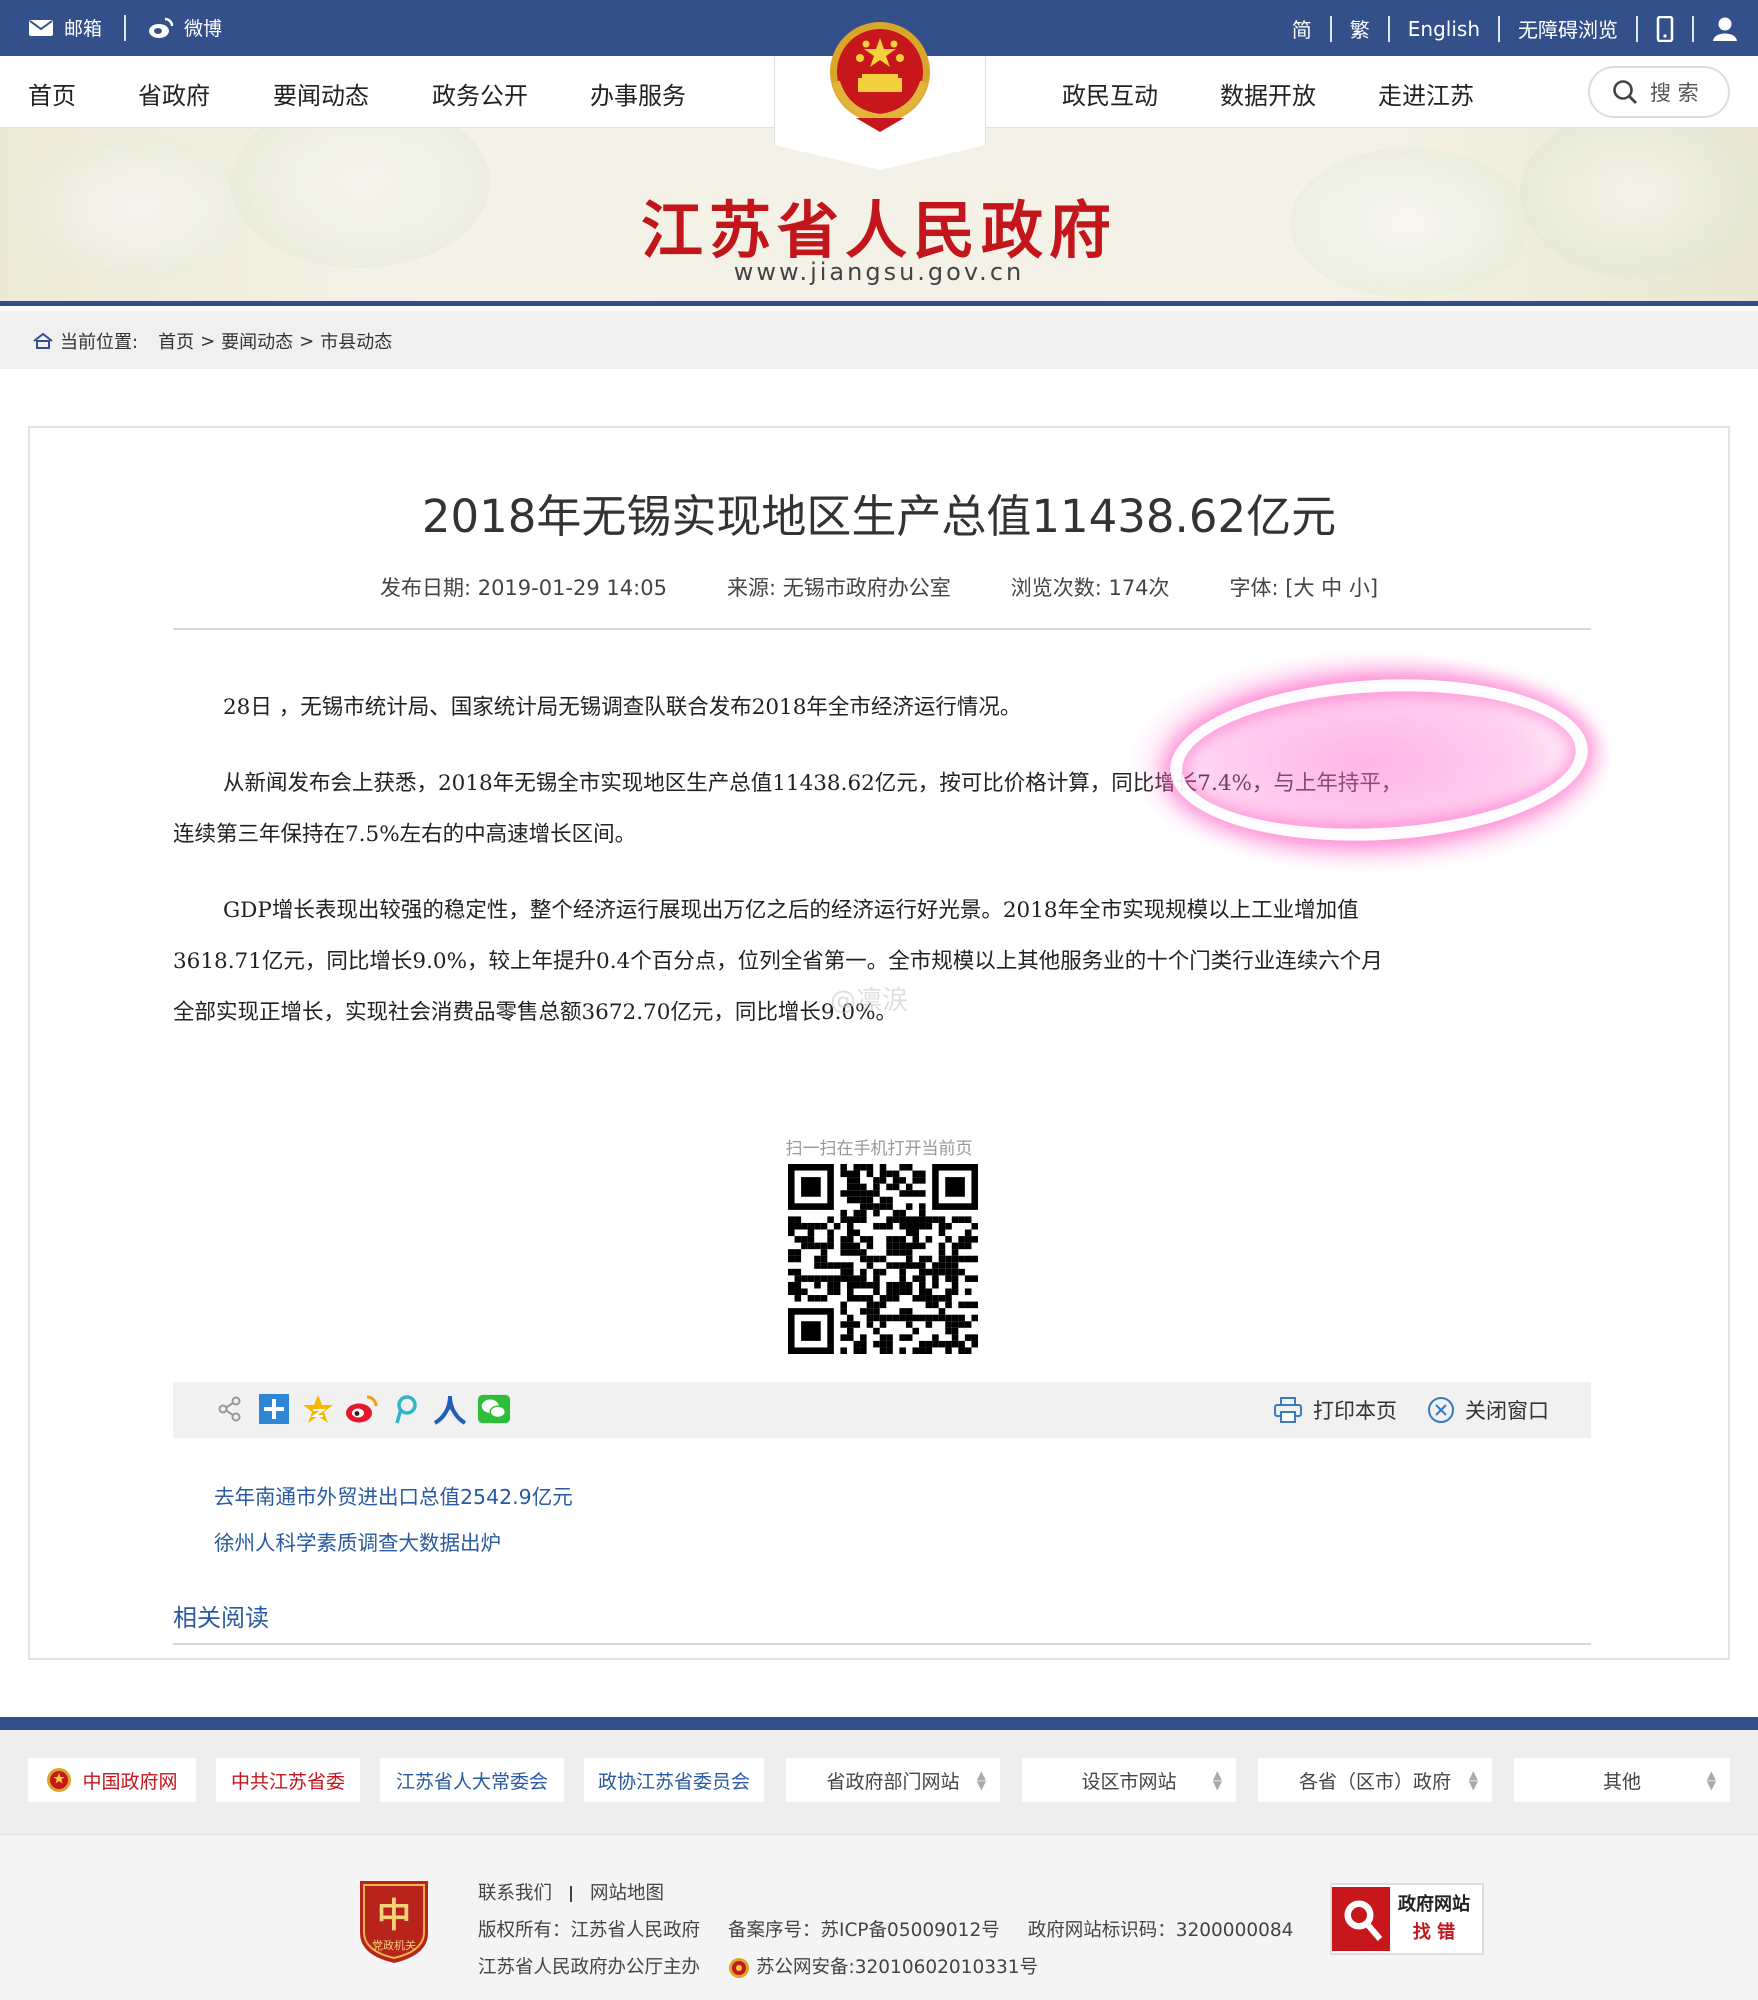 This screenshot has height=2000, width=1758. Describe the element at coordinates (1665, 28) in the screenshot. I see `mobile-icon` at that location.